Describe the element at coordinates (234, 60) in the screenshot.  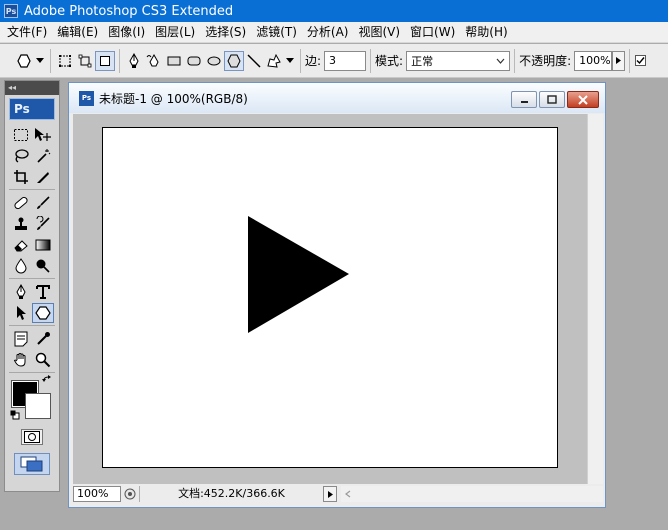
I see `polygon-tool-button` at that location.